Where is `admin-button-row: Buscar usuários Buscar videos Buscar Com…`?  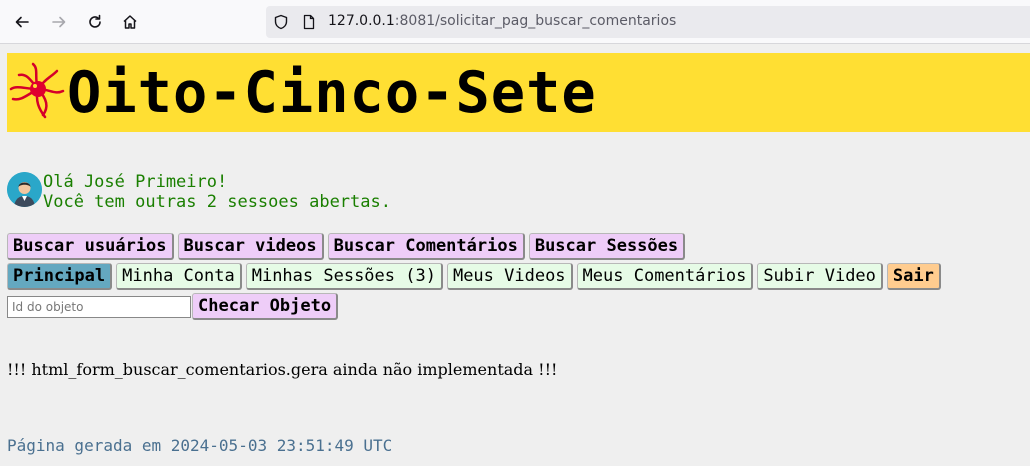 admin-button-row: Buscar usuários Buscar videos Buscar Com… is located at coordinates (346, 246).